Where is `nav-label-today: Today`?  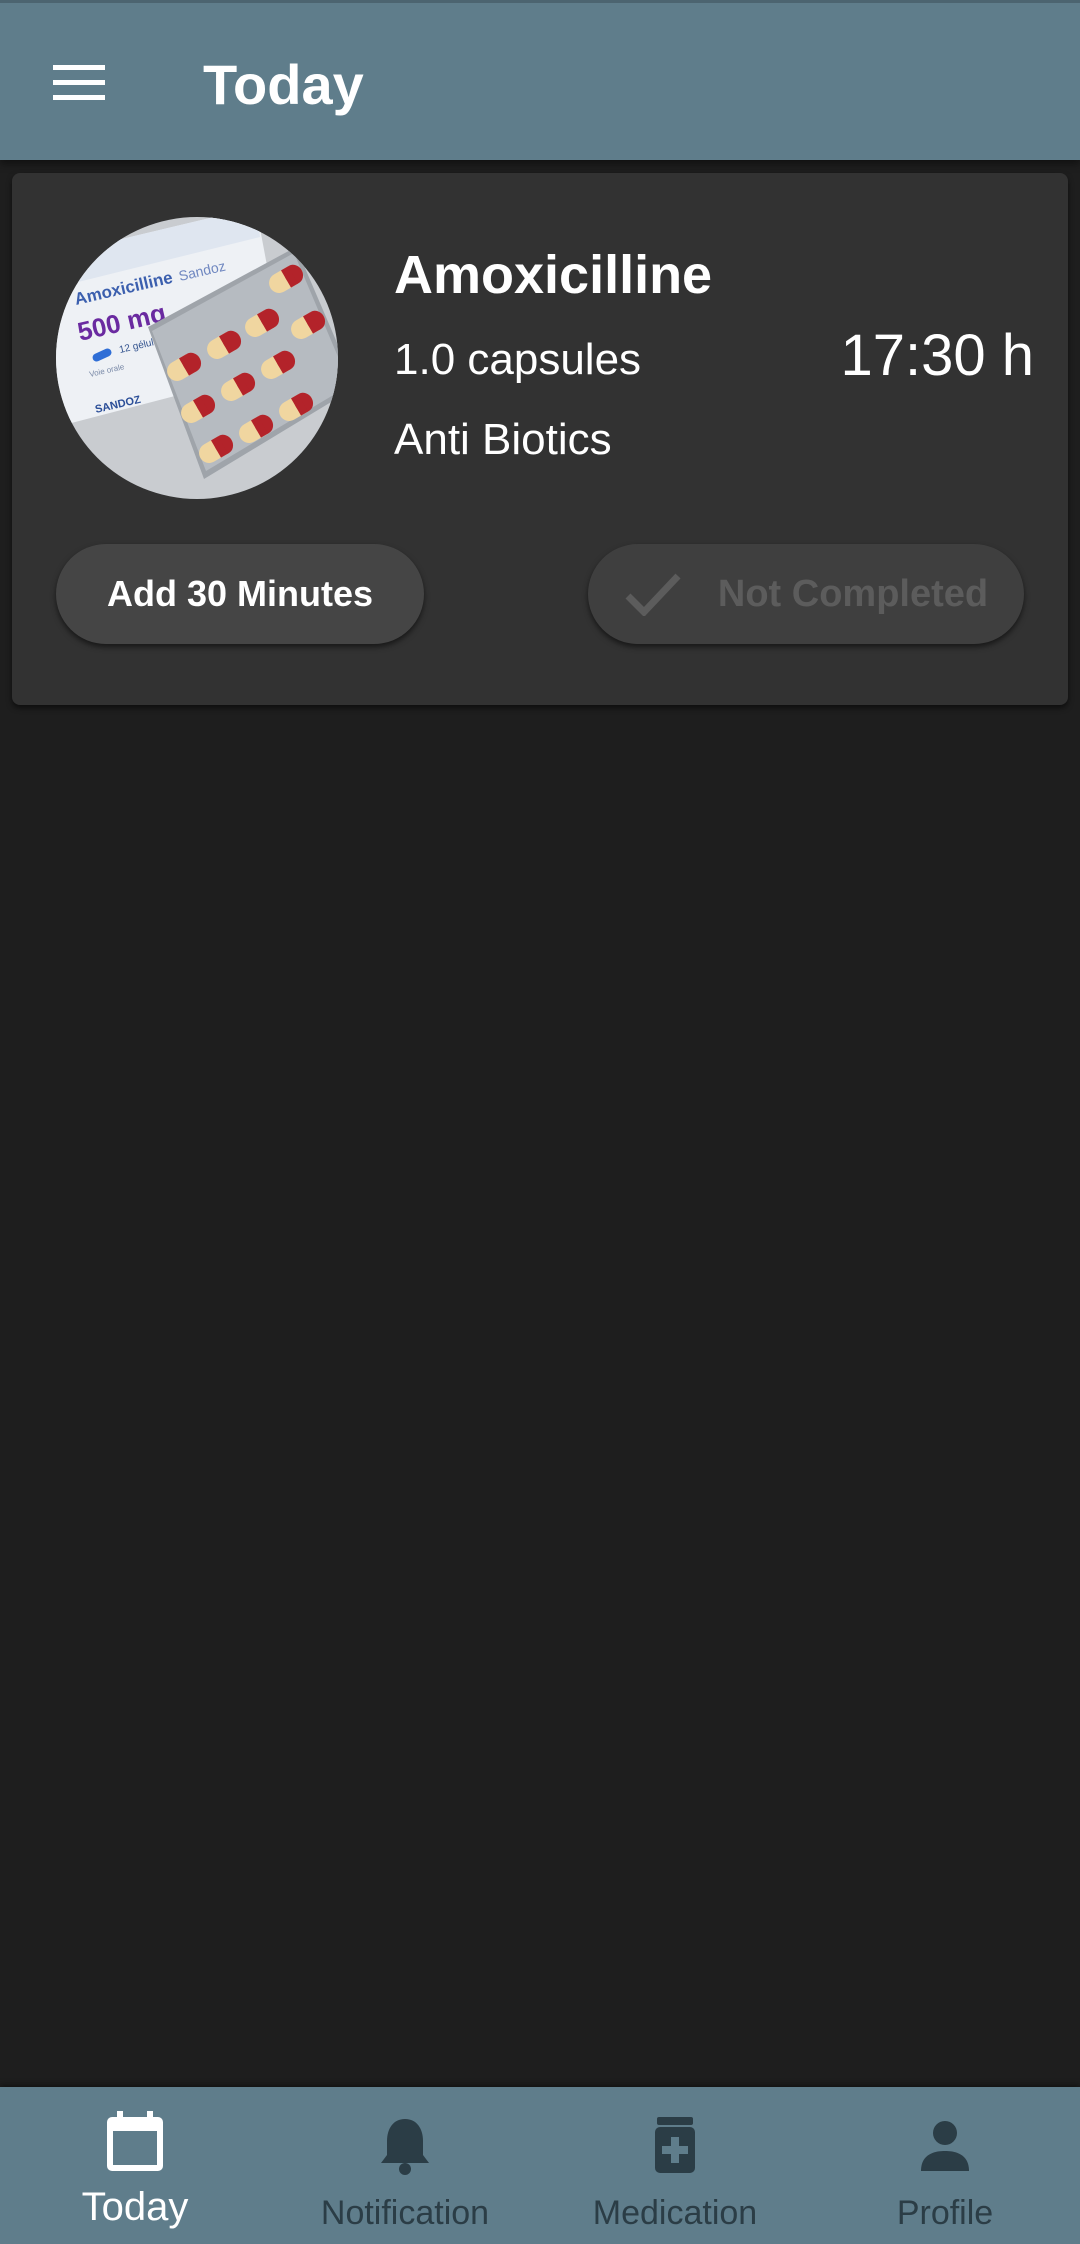
nav-label-today: Today is located at coordinates (135, 2207).